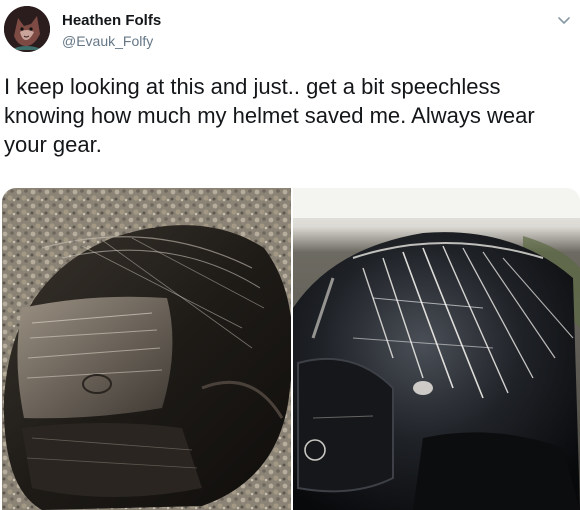  What do you see at coordinates (107, 41) in the screenshot?
I see `author-handle: @Evauk_Folfy` at bounding box center [107, 41].